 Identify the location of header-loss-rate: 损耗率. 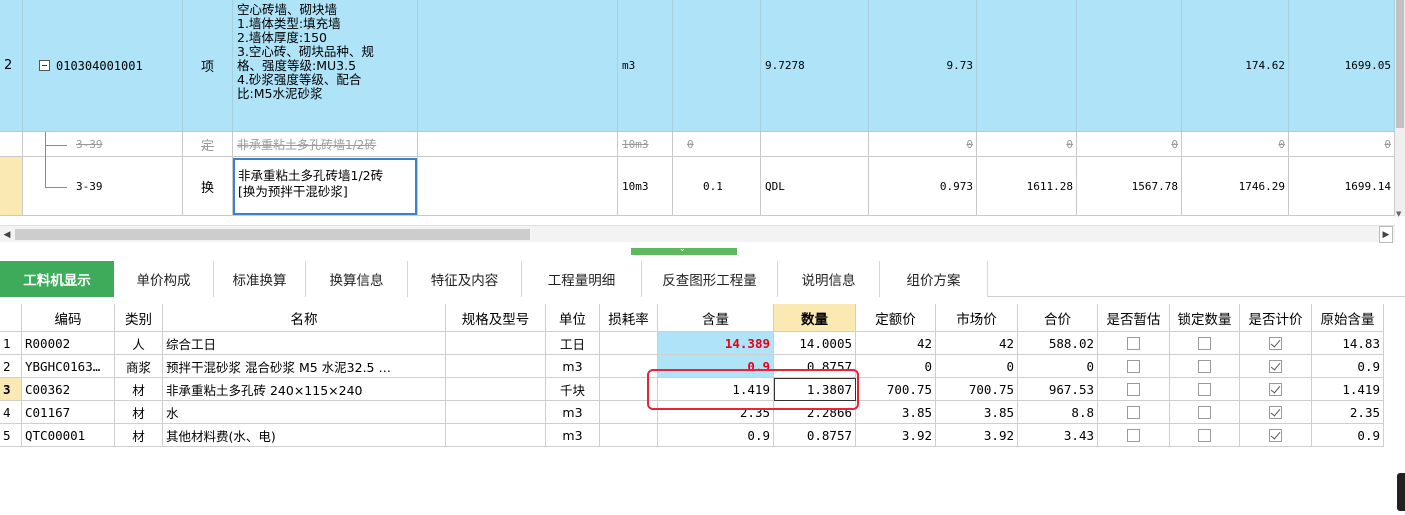
(629, 318).